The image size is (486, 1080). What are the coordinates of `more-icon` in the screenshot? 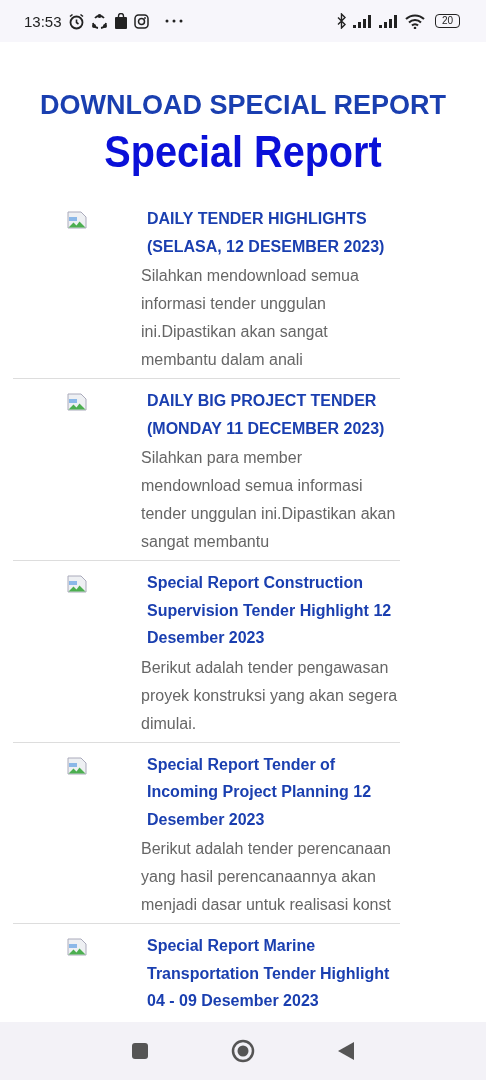 It's located at (173, 21).